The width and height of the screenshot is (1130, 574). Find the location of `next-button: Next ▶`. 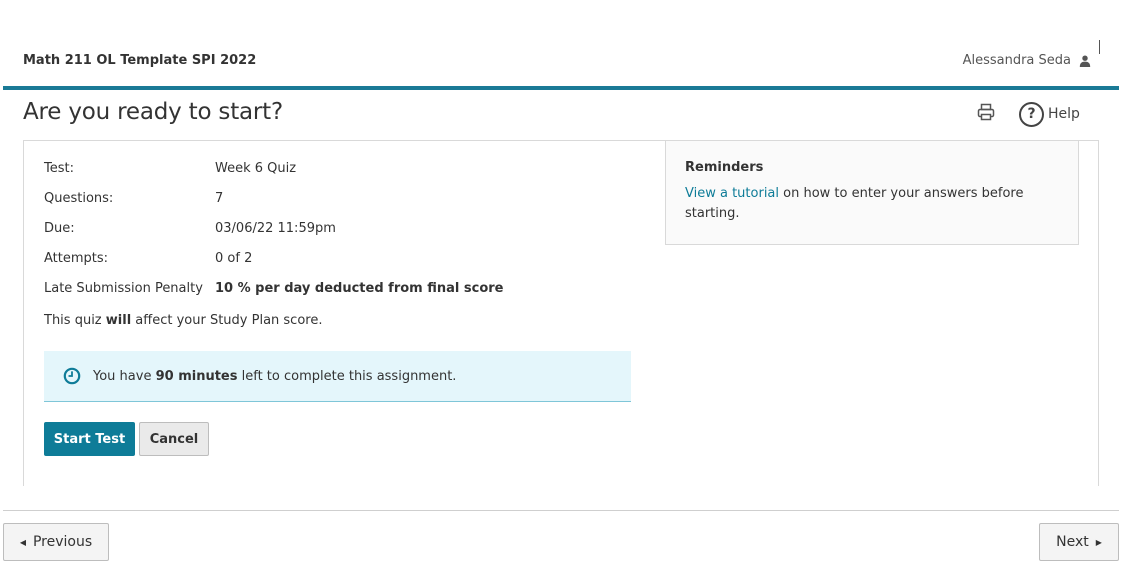

next-button: Next ▶ is located at coordinates (1079, 542).